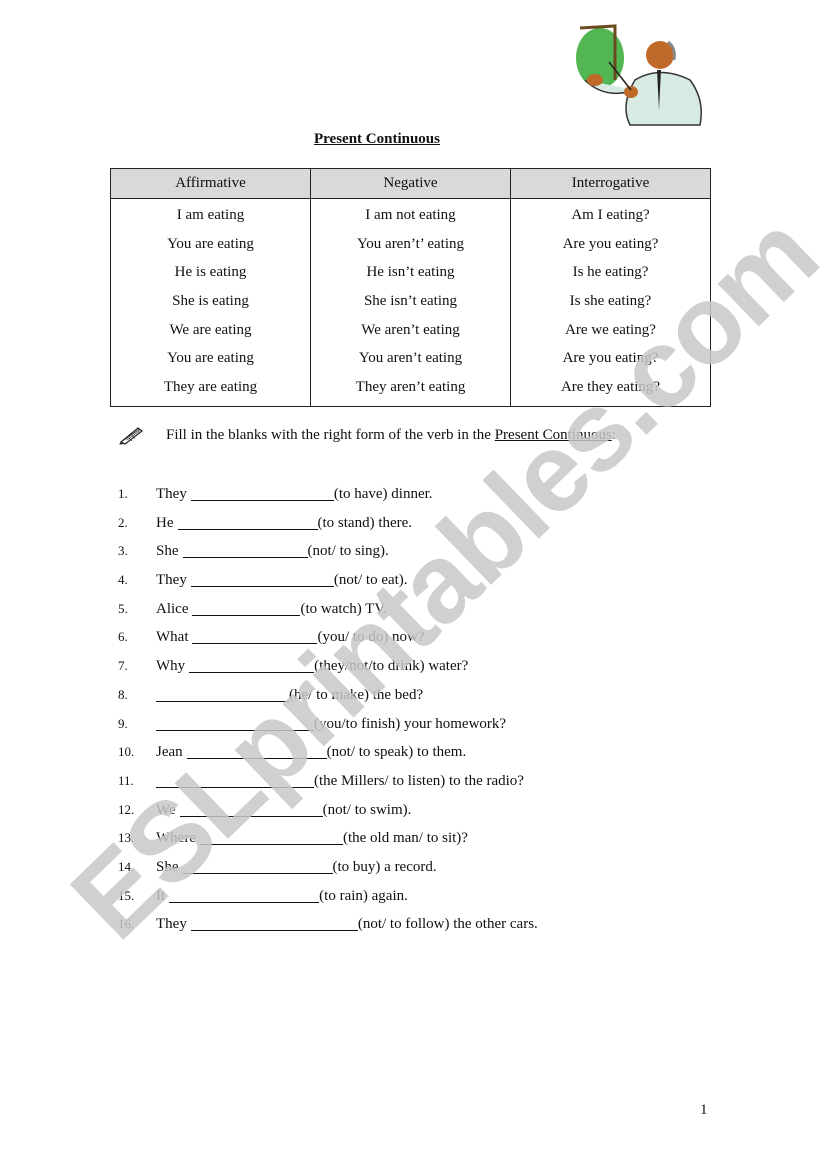 Image resolution: width=821 pixels, height=1169 pixels. I want to click on interrogative-cell: Am I eating?, so click(610, 214).